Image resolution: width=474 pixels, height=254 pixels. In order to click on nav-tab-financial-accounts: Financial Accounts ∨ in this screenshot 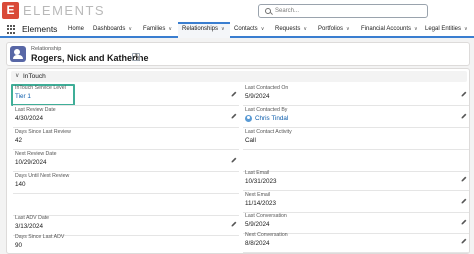, I will do `click(389, 29)`.